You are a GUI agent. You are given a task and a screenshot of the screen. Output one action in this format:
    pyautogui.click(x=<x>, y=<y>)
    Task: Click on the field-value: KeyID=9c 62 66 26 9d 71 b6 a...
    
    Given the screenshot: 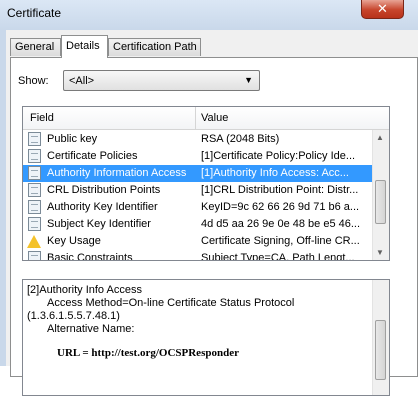 What is the action you would take?
    pyautogui.click(x=280, y=207)
    